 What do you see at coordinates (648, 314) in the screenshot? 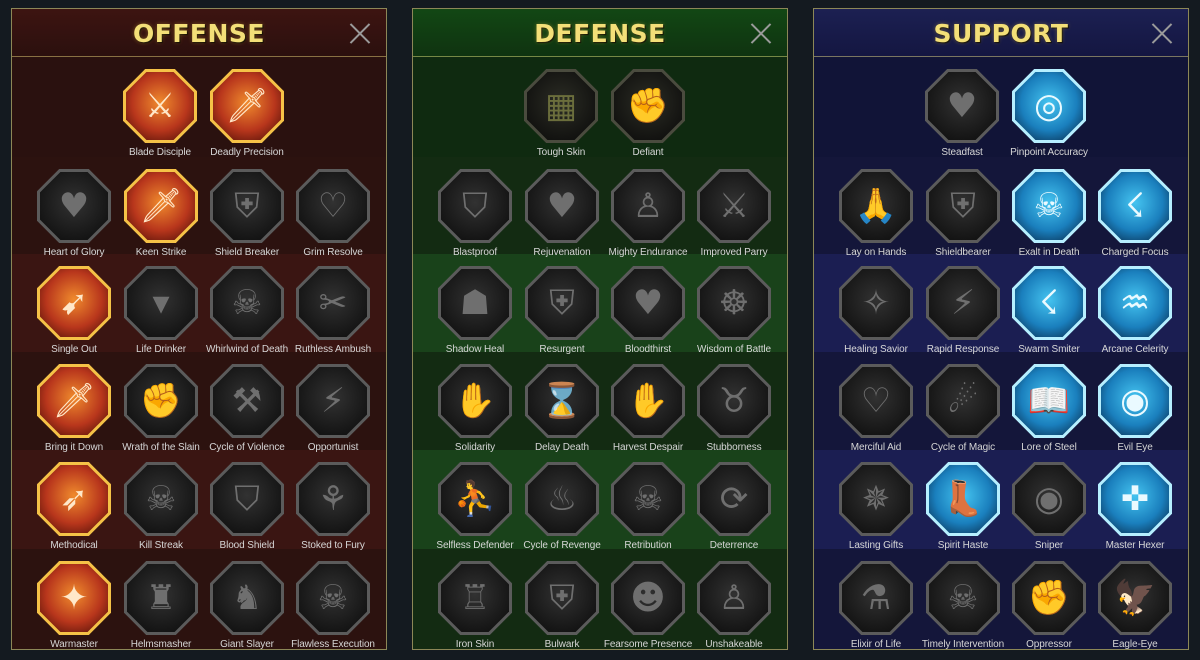
I see `talent-bloodthirst: ♥ Bloodthirst` at bounding box center [648, 314].